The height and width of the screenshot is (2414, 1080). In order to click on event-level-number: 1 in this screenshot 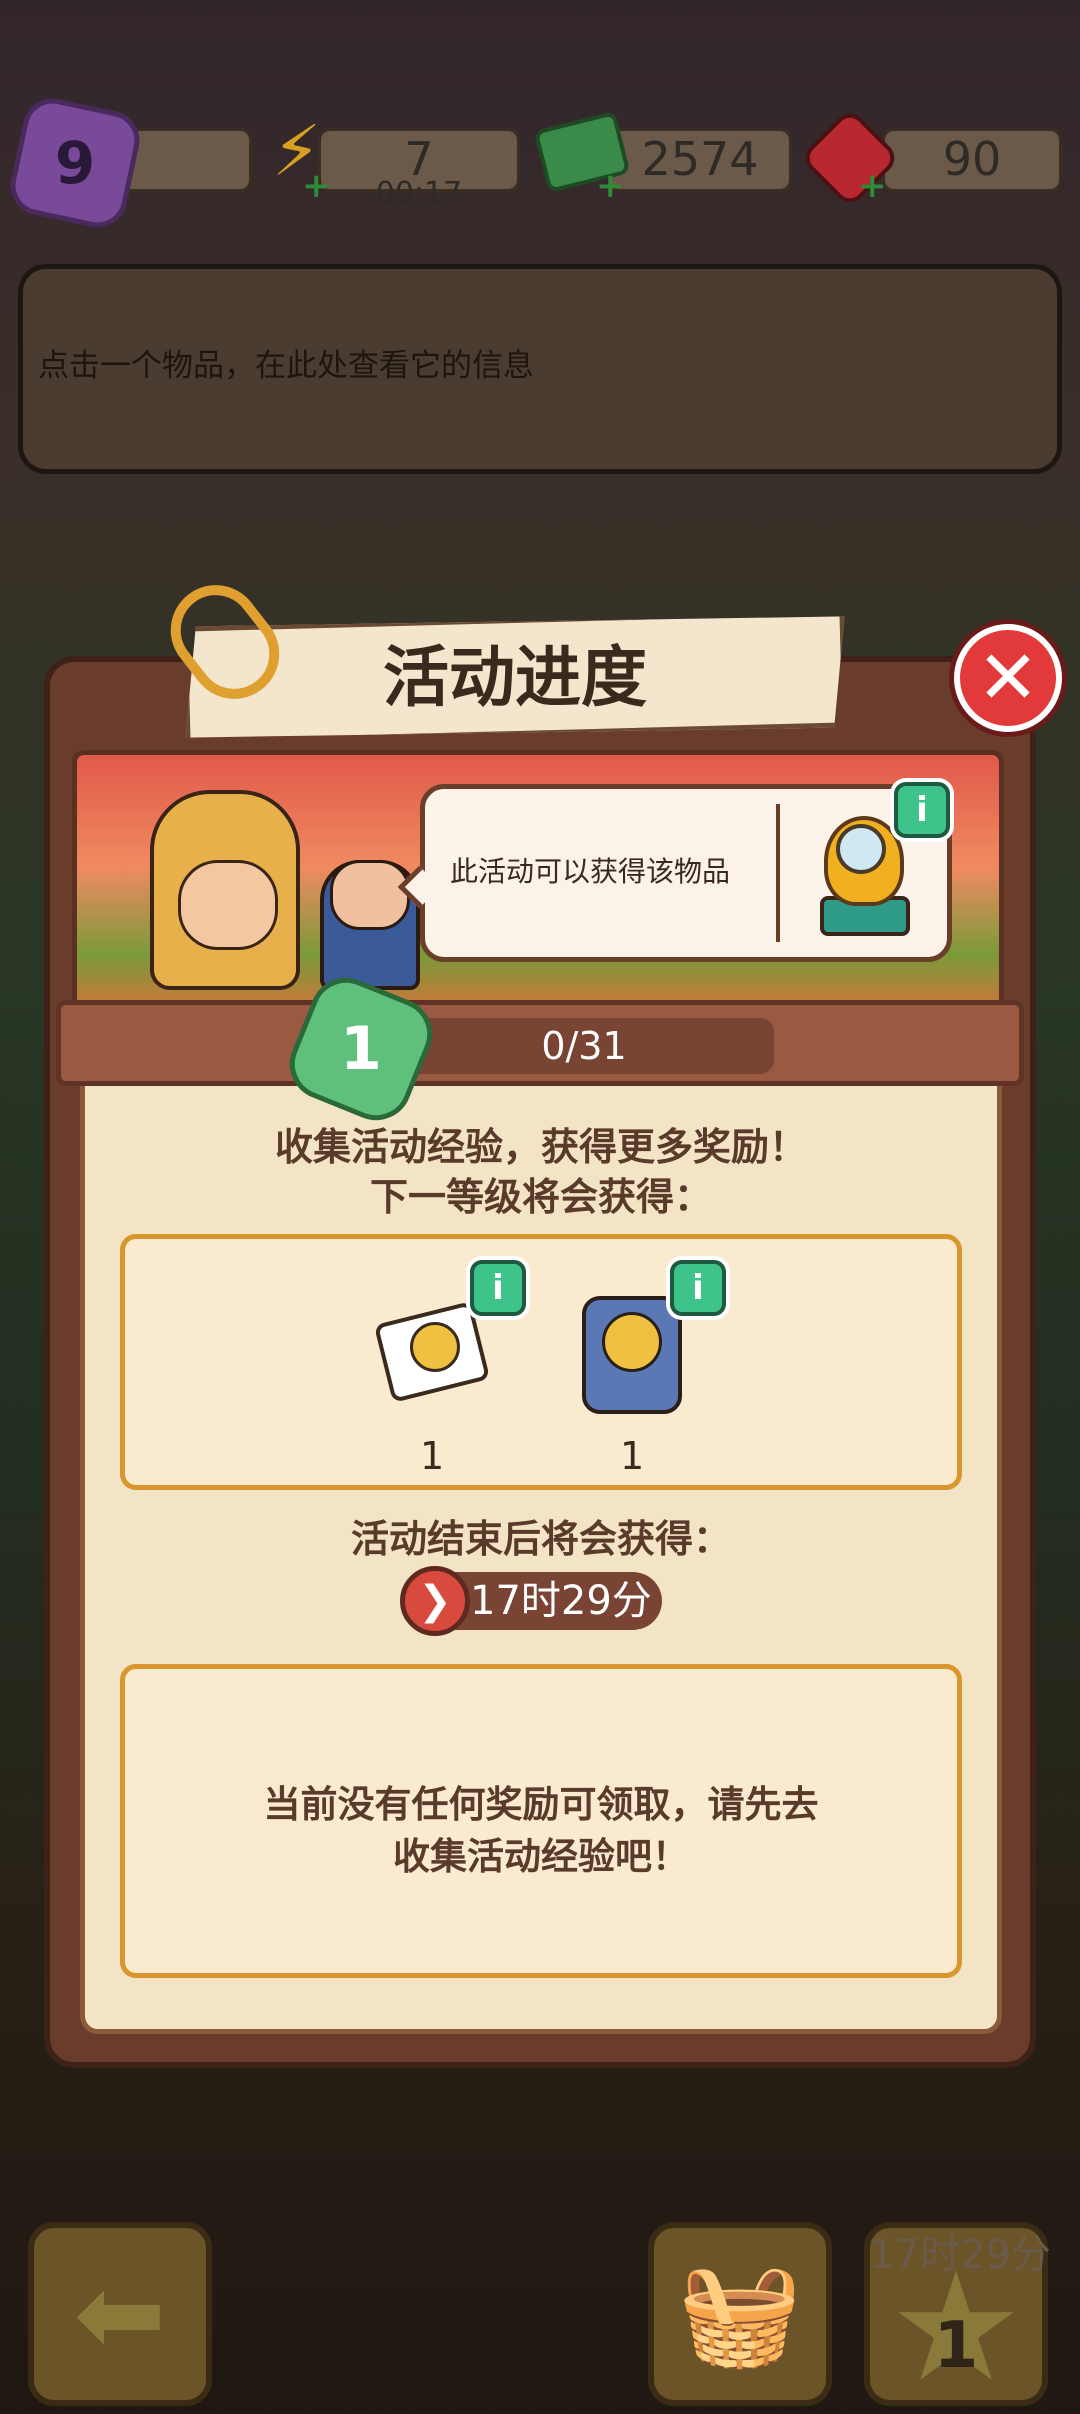, I will do `click(361, 1049)`.